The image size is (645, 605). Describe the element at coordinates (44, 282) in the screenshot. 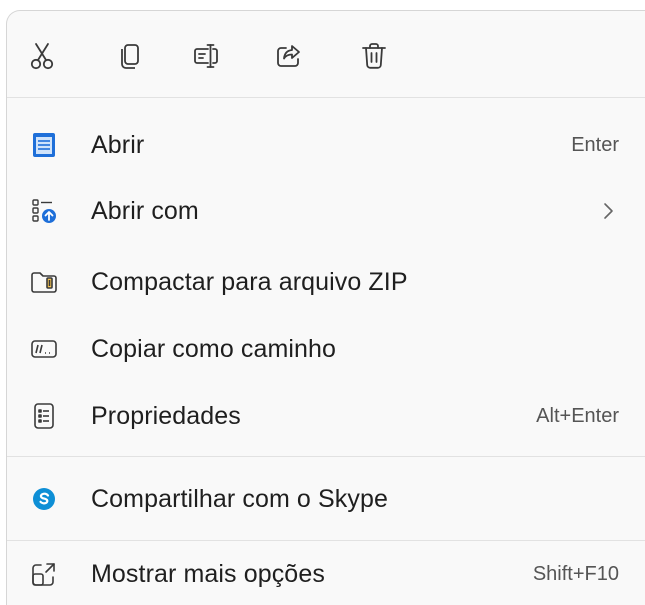

I see `zip-folder-icon` at that location.